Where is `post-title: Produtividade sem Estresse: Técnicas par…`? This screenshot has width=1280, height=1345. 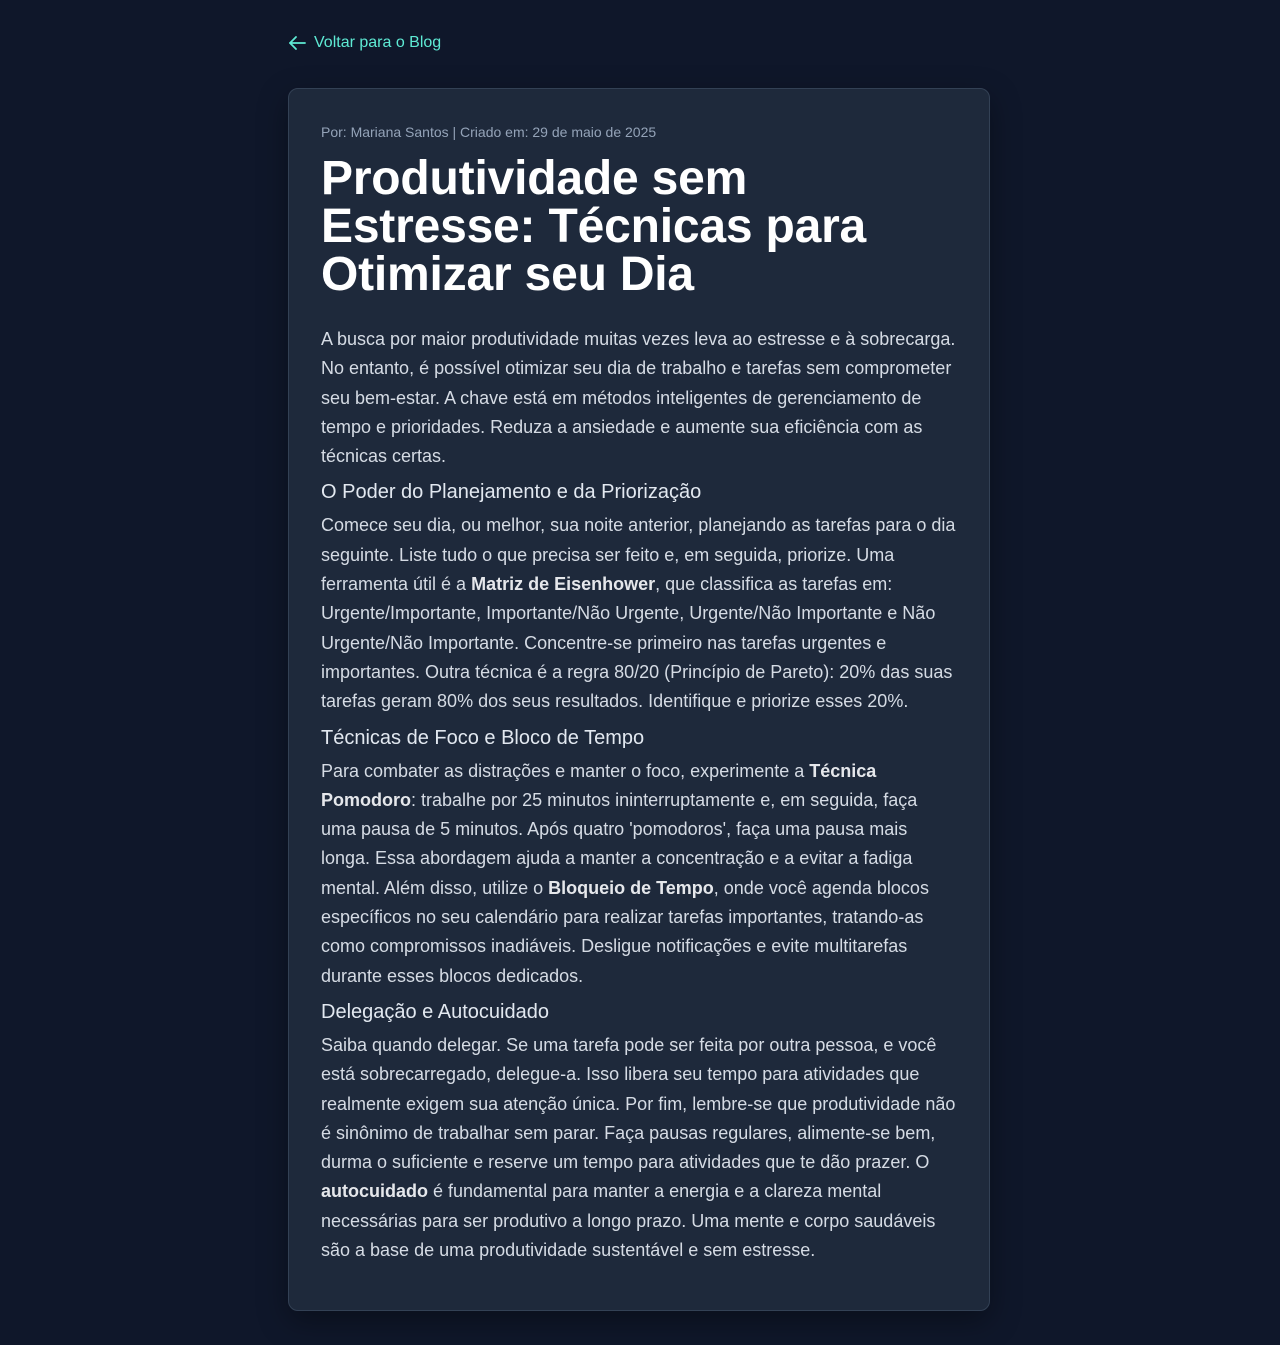 post-title: Produtividade sem Estresse: Técnicas par… is located at coordinates (594, 226).